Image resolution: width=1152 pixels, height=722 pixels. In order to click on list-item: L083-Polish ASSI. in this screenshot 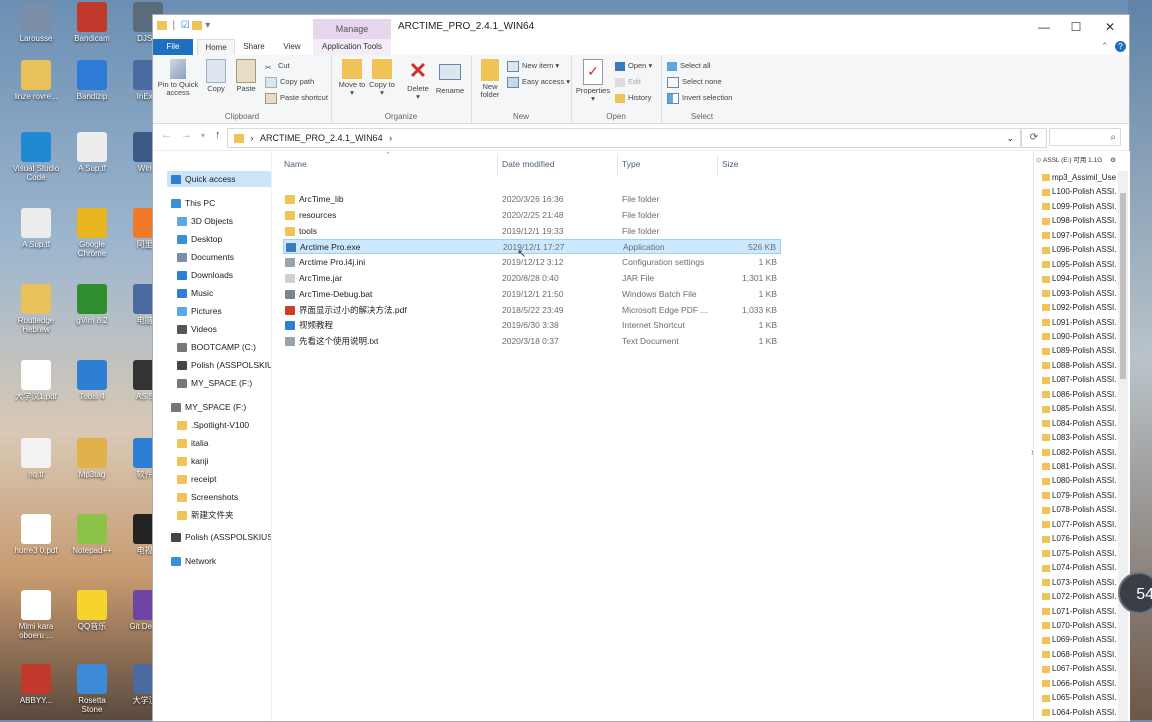, I will do `click(1079, 438)`.